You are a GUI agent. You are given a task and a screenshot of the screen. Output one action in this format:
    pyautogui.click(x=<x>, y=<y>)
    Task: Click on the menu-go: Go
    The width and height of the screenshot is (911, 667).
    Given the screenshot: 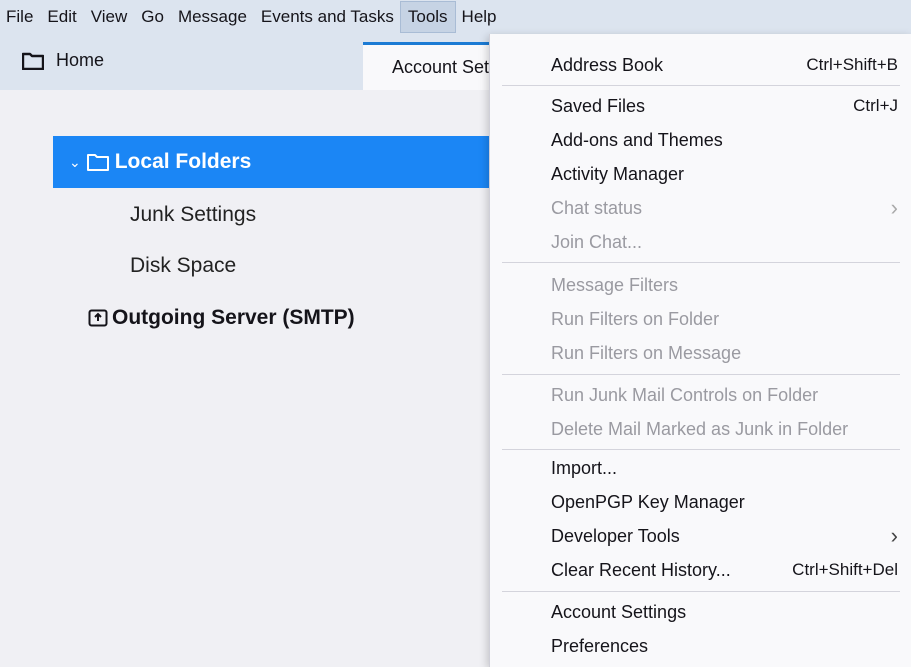 What is the action you would take?
    pyautogui.click(x=152, y=17)
    